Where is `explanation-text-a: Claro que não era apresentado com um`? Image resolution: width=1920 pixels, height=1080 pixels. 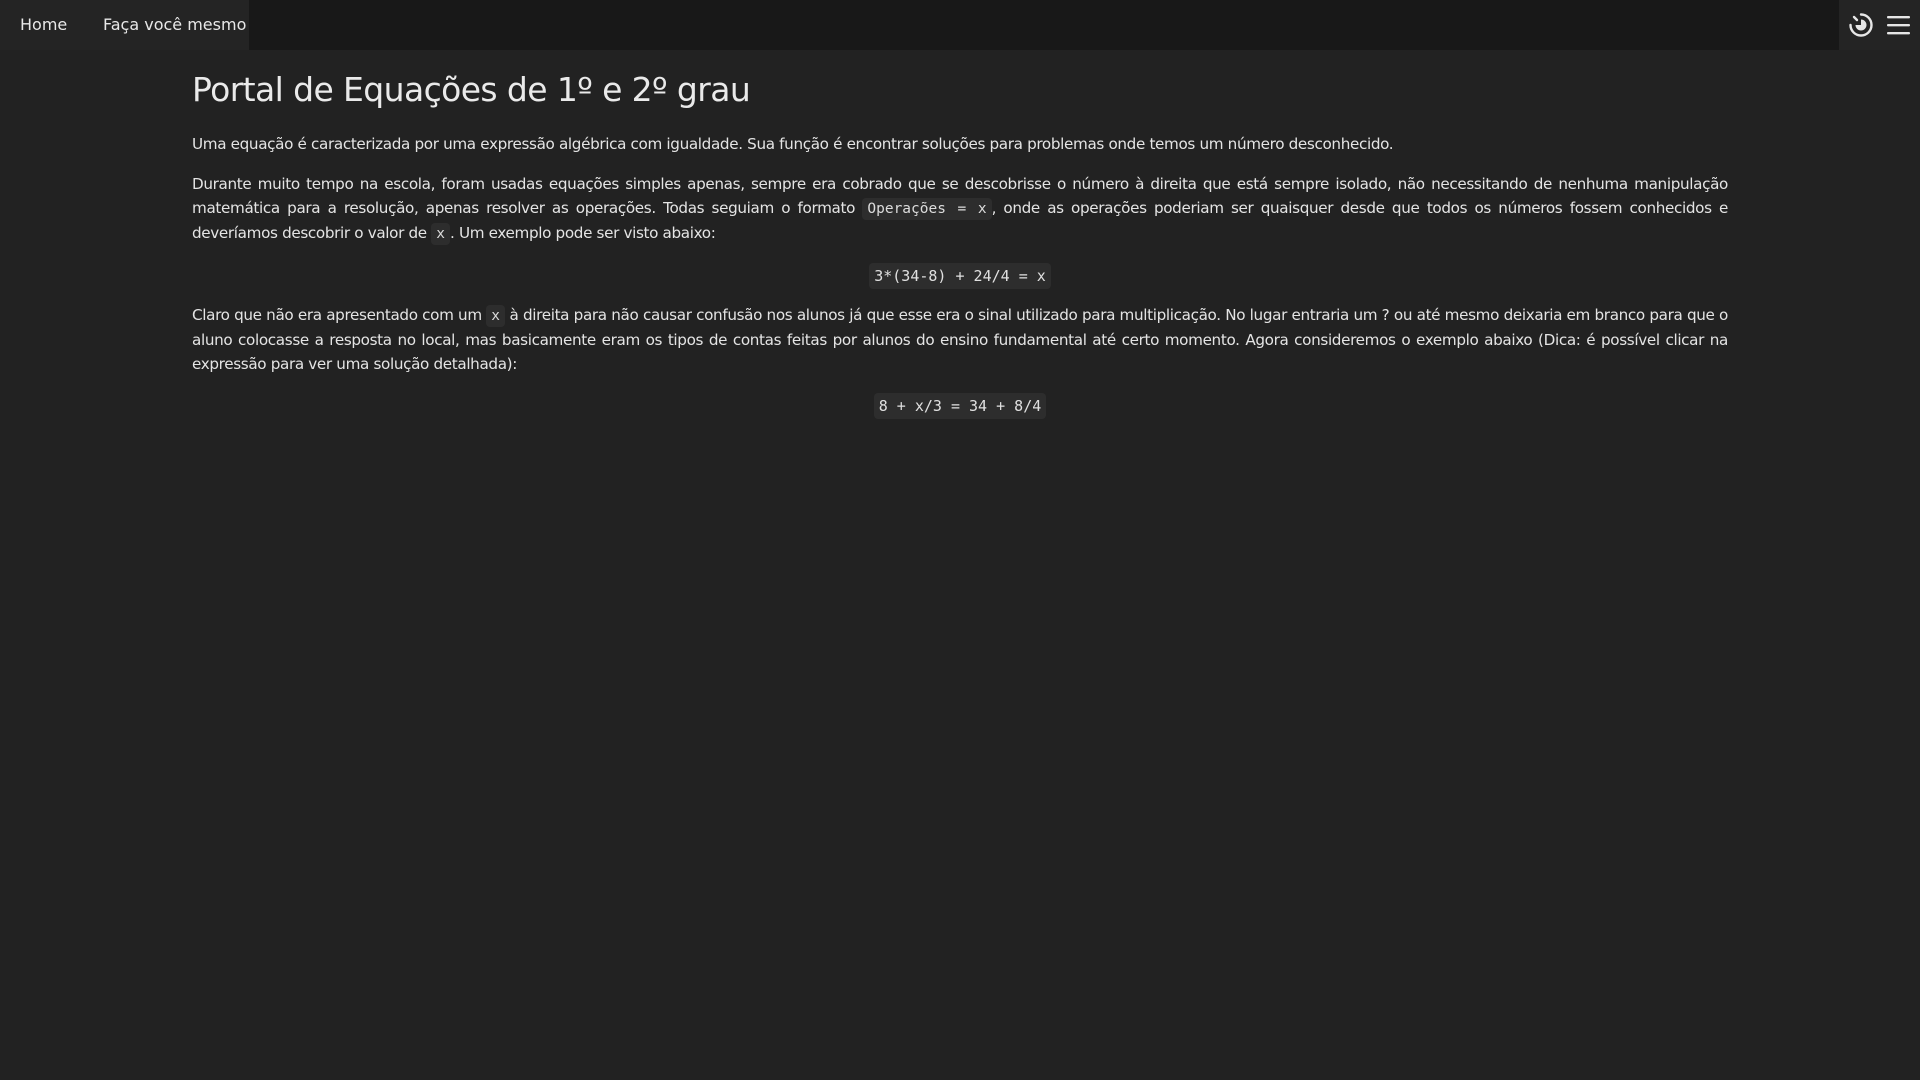
explanation-text-a: Claro que não era apresentado com um is located at coordinates (339, 315).